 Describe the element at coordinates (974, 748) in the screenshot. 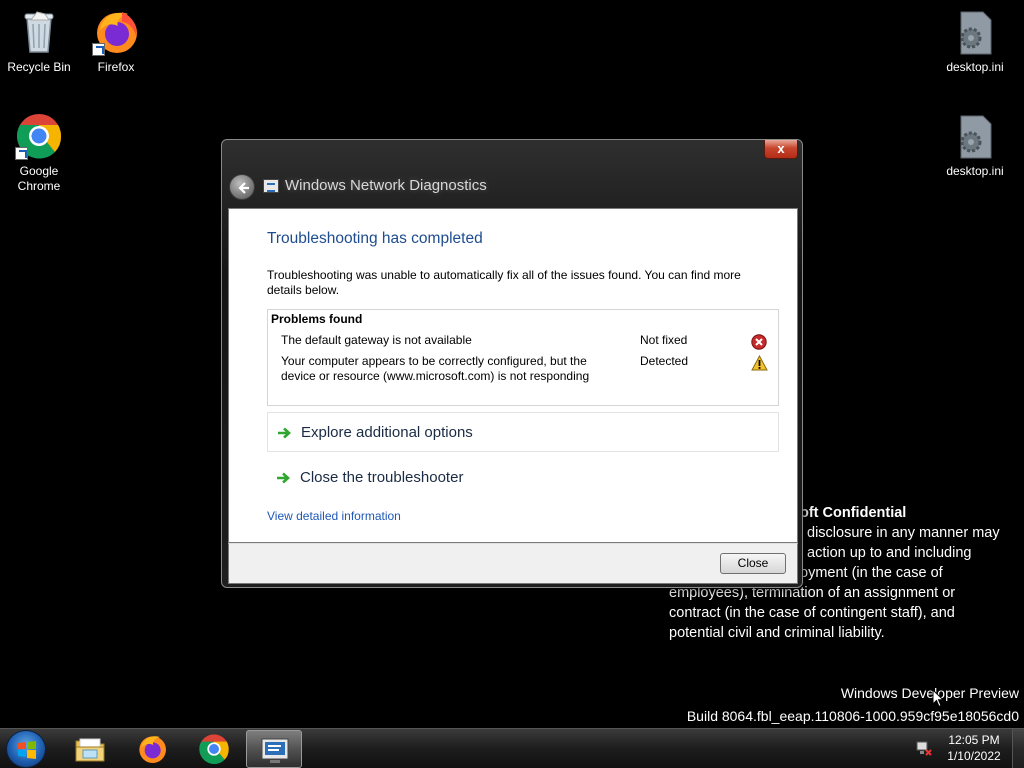

I see `taskbar-clock: 12:05 PM 1/10/2022` at that location.